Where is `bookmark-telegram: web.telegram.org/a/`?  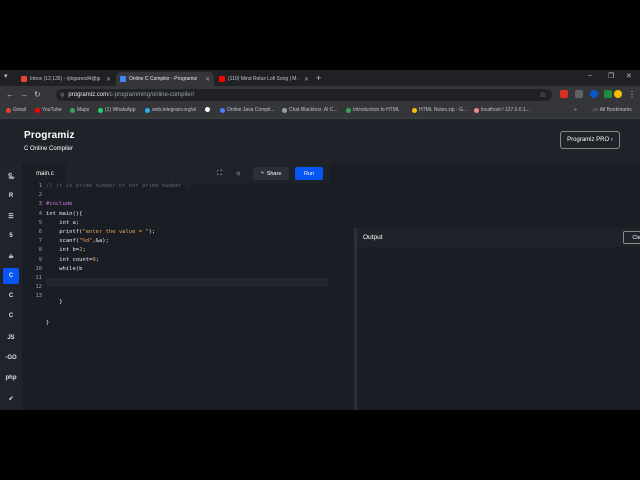 bookmark-telegram: web.telegram.org/a/ is located at coordinates (170, 110).